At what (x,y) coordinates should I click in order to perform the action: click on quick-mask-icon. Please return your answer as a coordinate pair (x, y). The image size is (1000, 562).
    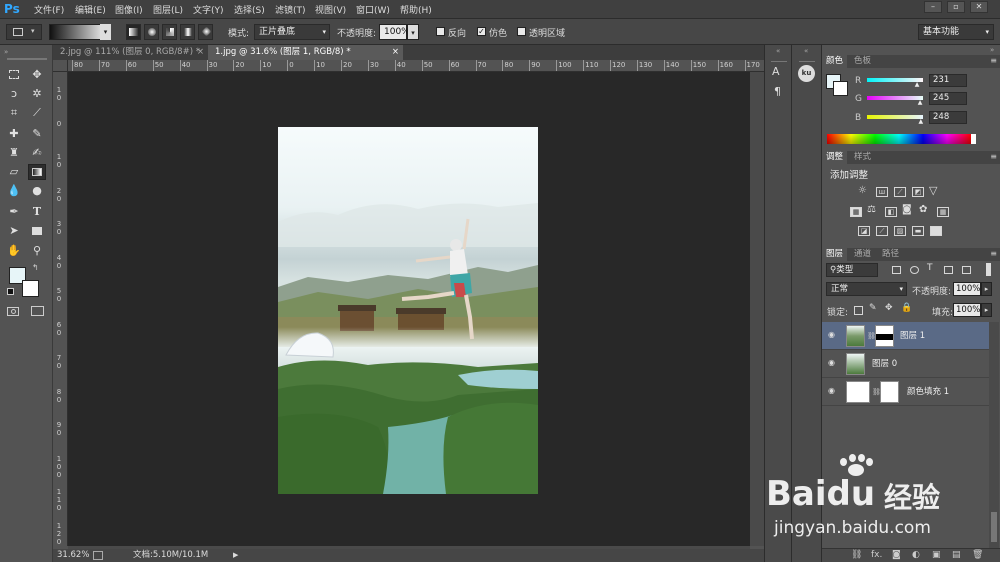
    Looking at the image, I should click on (13, 311).